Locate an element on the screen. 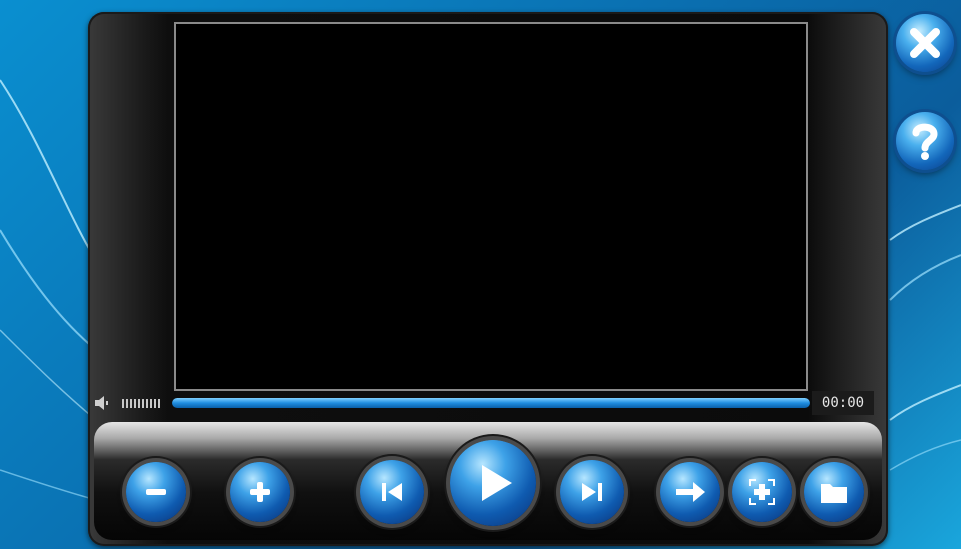 This screenshot has width=961, height=549. arrow-right-icon is located at coordinates (690, 492).